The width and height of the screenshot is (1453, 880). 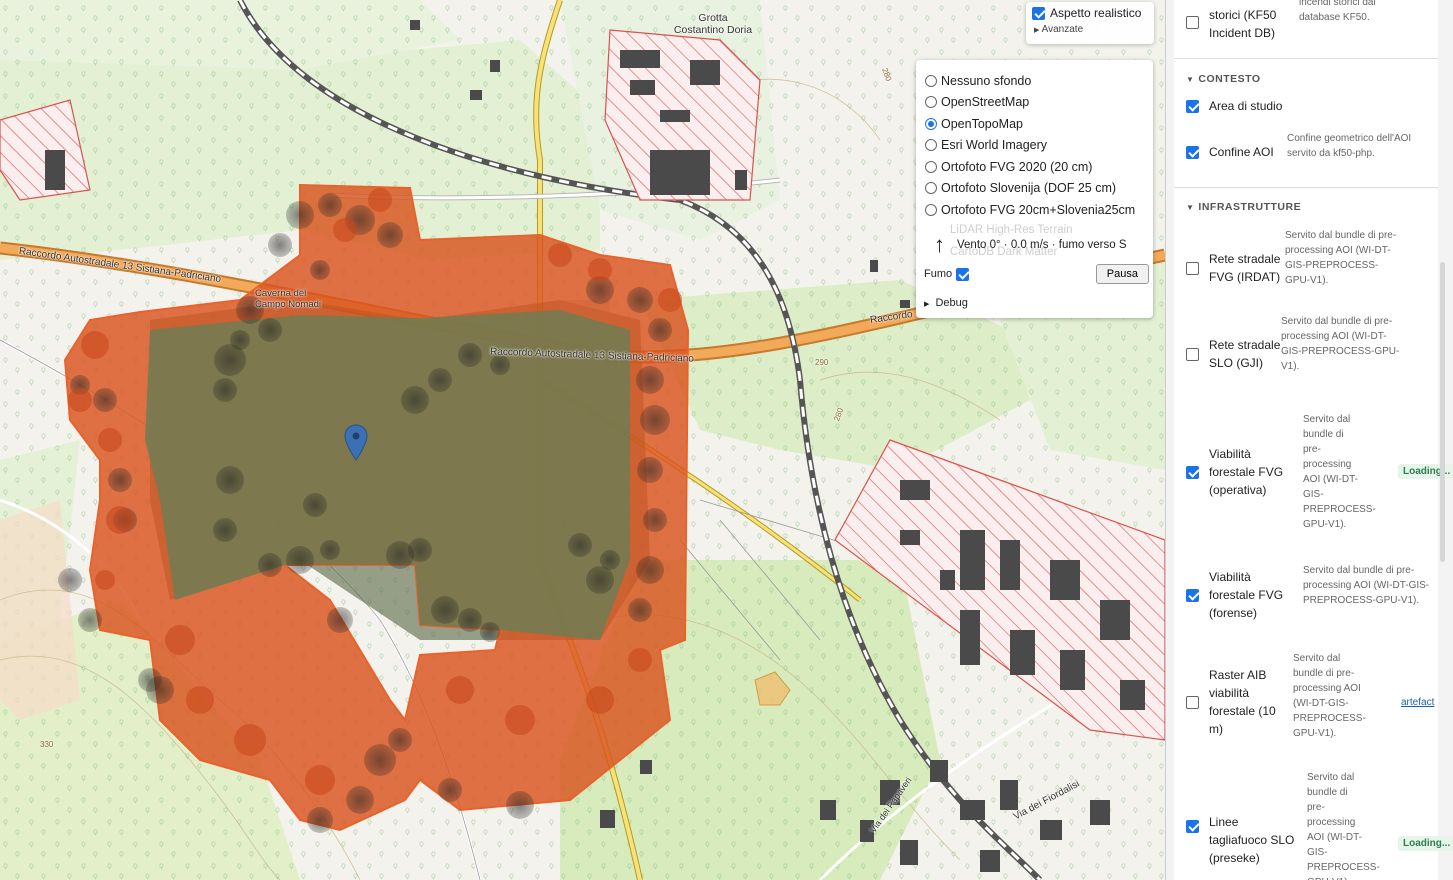 What do you see at coordinates (1246, 472) in the screenshot?
I see `layer-name: Viabilità forestale FVG (operativa)` at bounding box center [1246, 472].